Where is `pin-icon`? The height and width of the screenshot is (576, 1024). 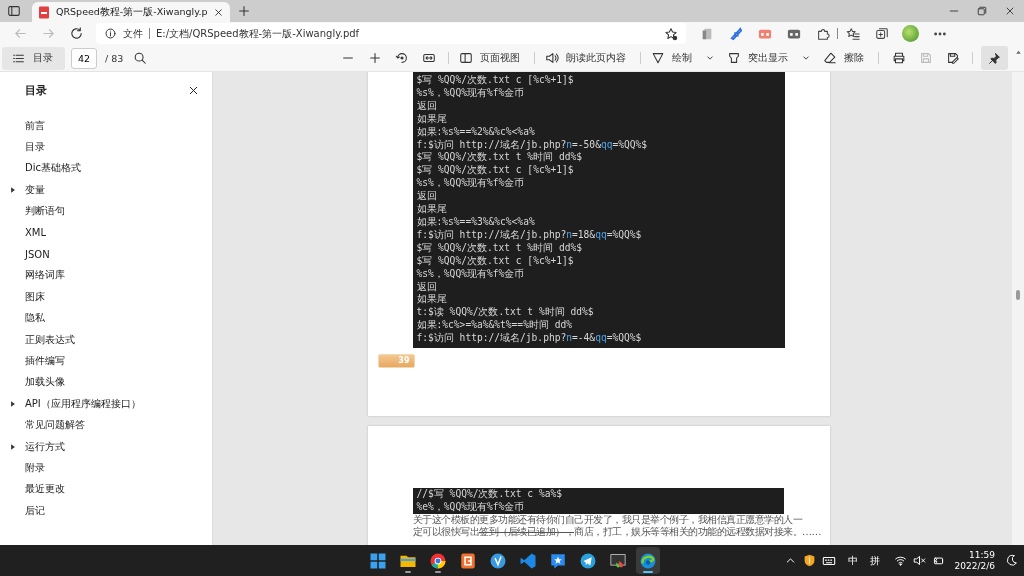 pin-icon is located at coordinates (994, 58).